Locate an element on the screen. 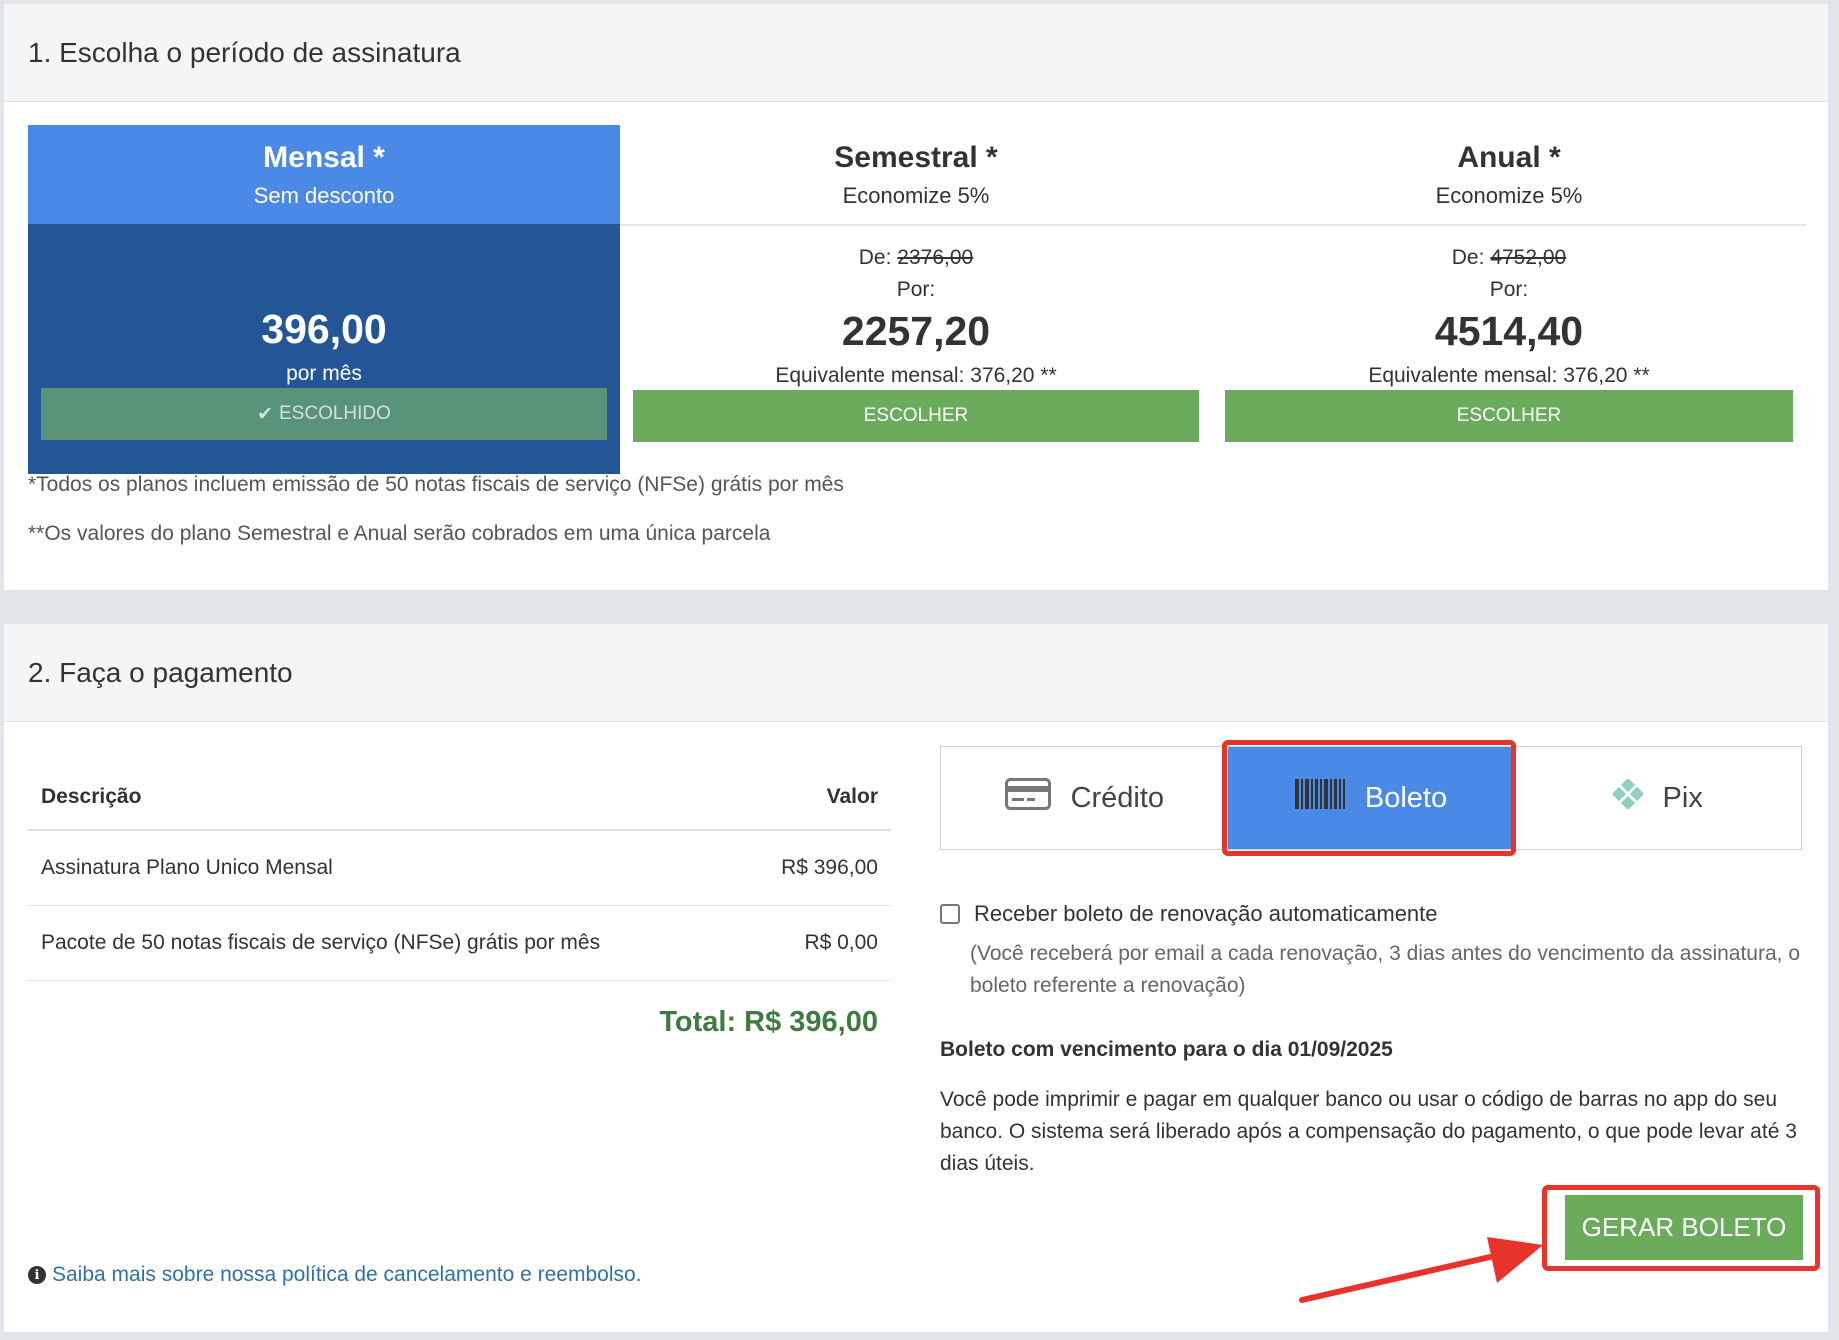 Image resolution: width=1839 pixels, height=1340 pixels. plan-original-price: De: 2376,00 is located at coordinates (916, 257).